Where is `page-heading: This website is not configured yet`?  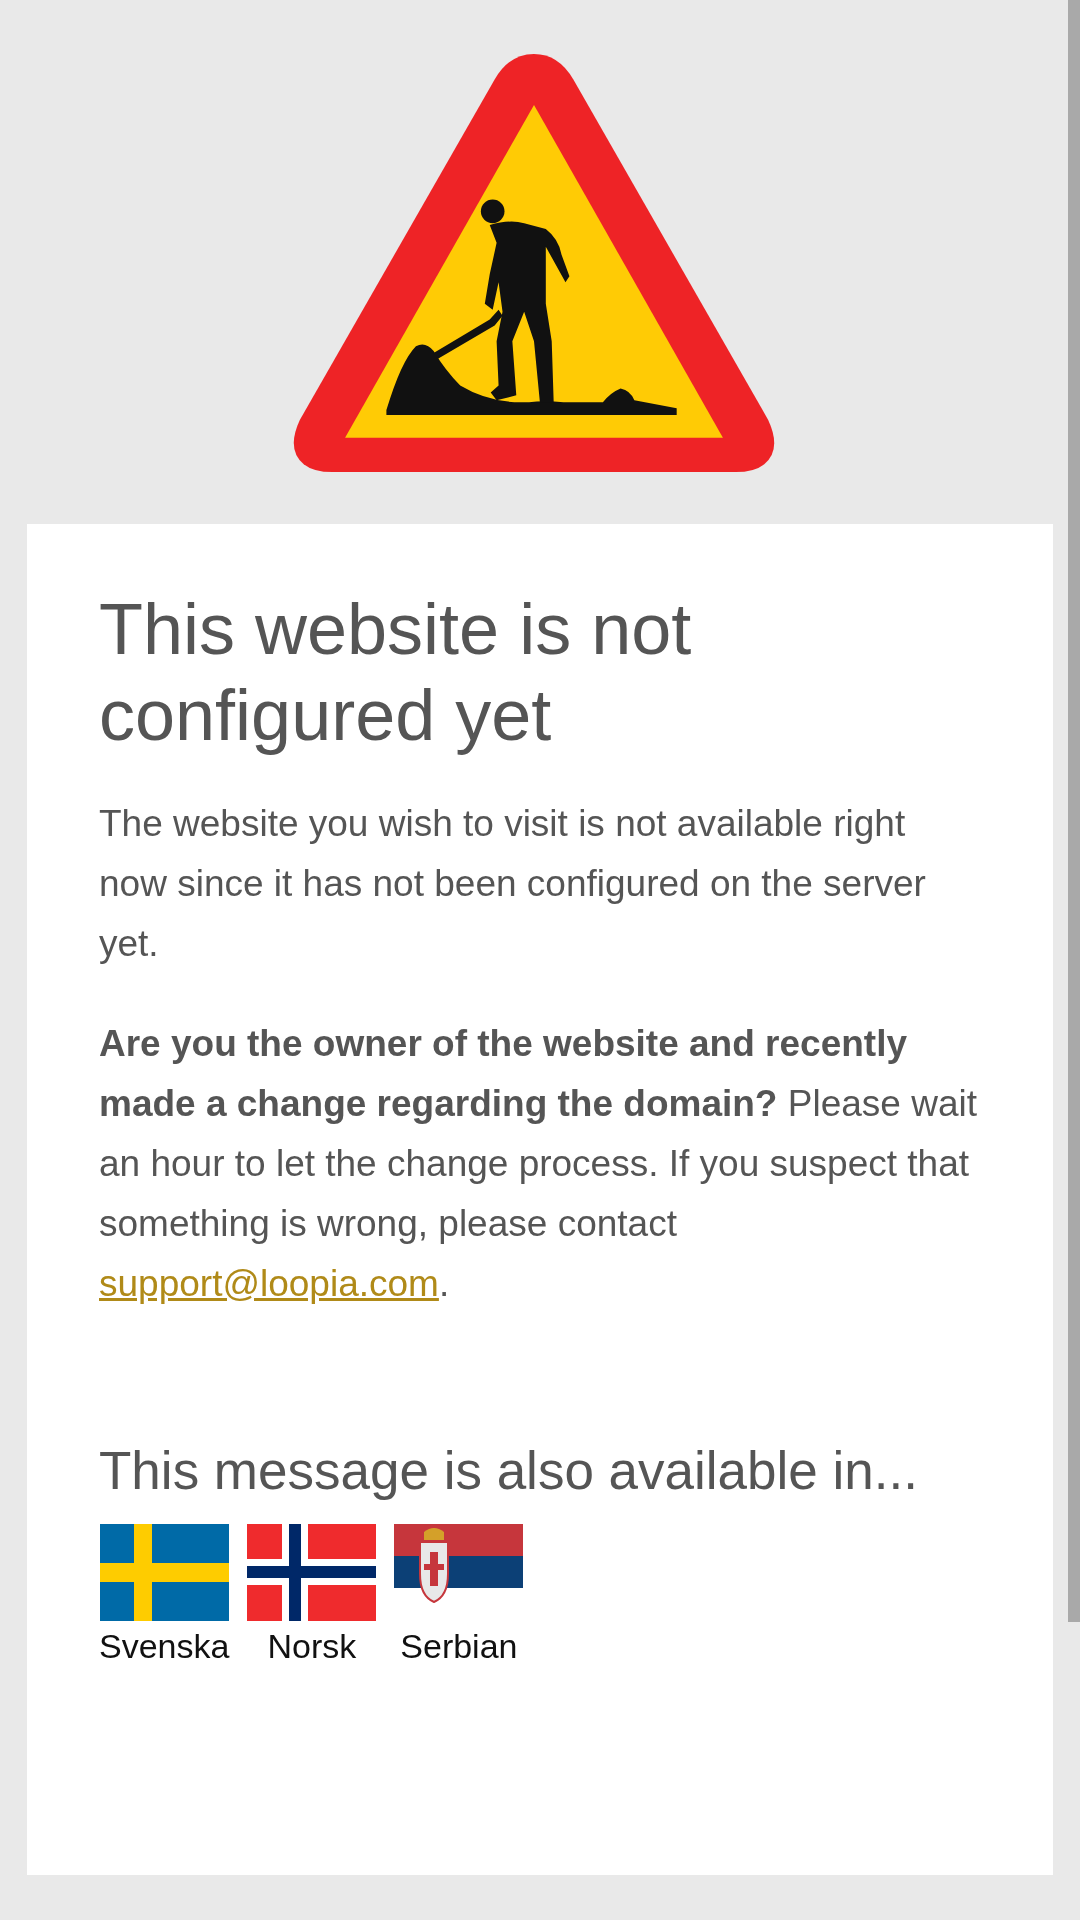 page-heading: This website is not configured yet is located at coordinates (396, 672).